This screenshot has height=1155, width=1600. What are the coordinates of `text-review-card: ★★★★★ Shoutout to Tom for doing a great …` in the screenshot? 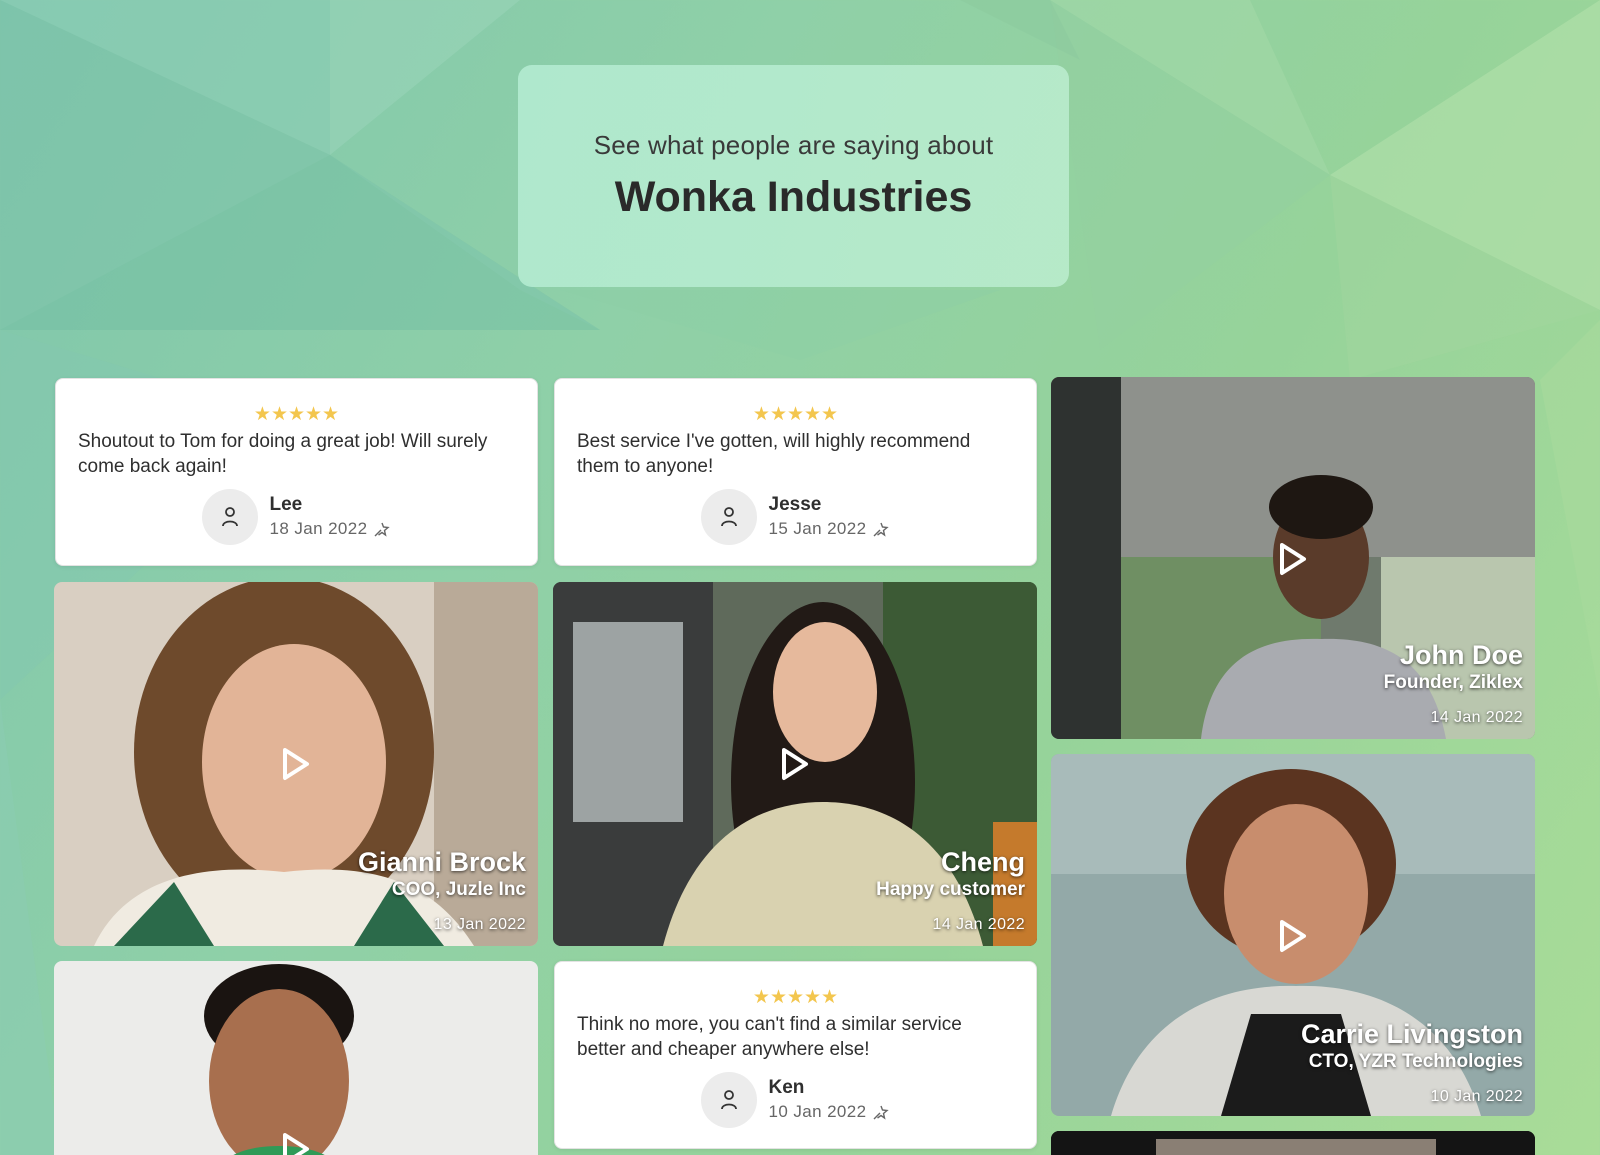 It's located at (296, 472).